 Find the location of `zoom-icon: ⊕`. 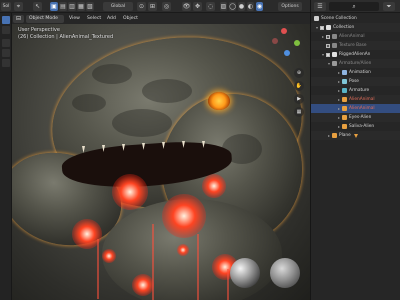

zoom-icon: ⊕ is located at coordinates (299, 73).